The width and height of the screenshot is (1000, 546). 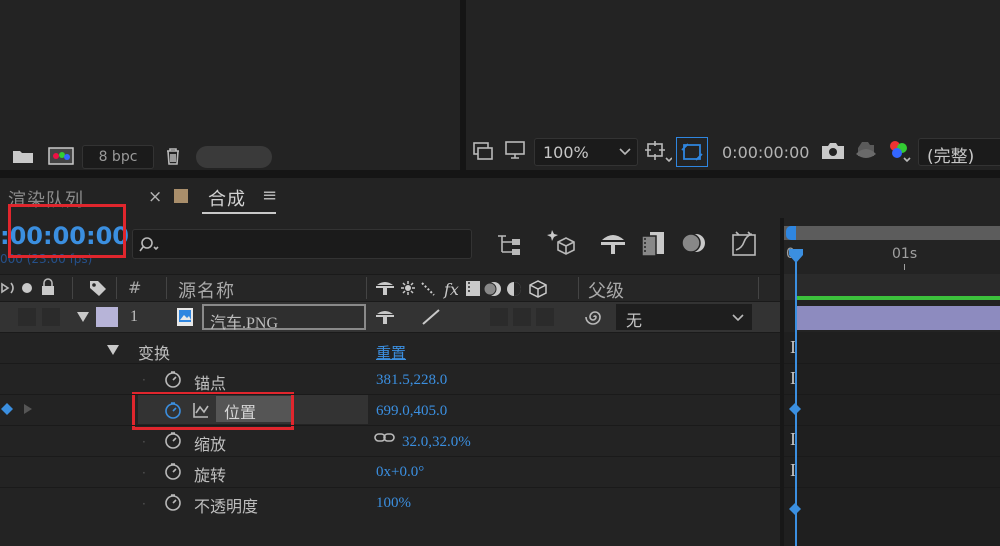 I want to click on transparency-grid-button, so click(x=692, y=152).